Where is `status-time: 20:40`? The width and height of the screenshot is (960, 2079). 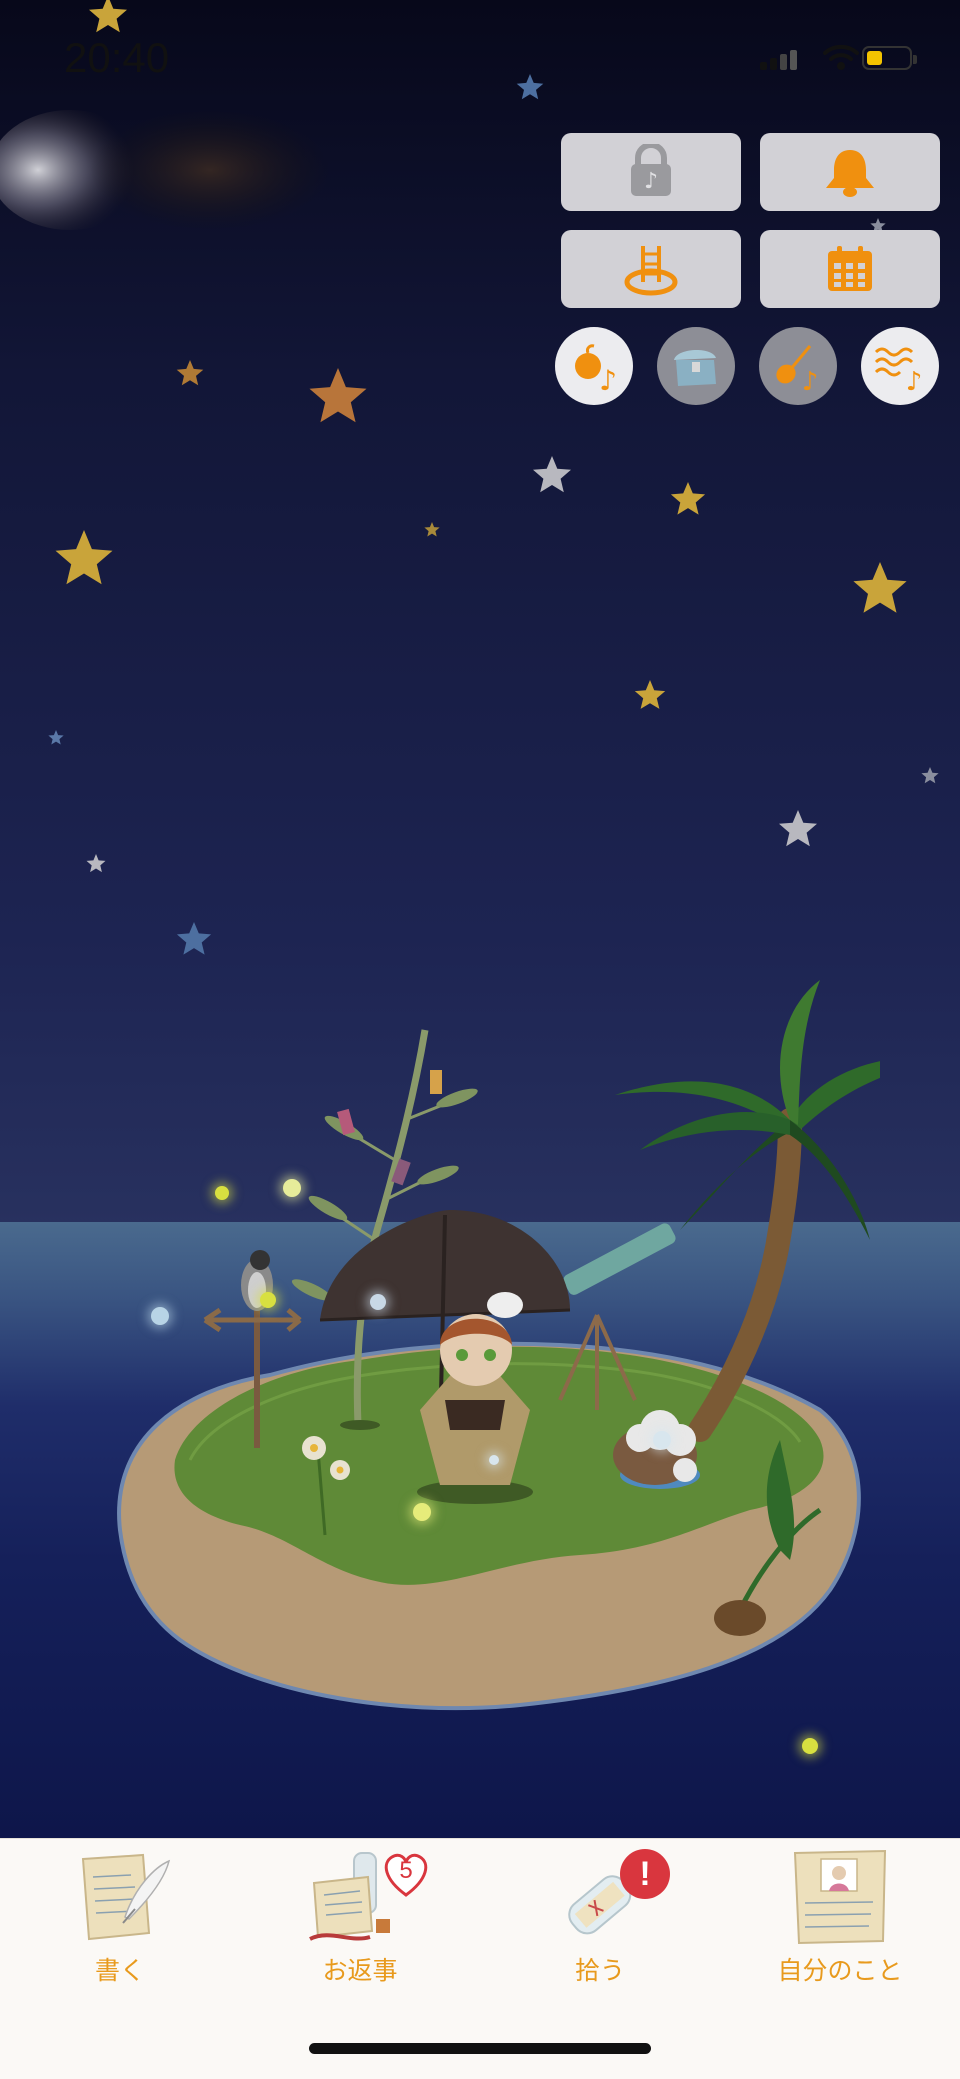 status-time: 20:40 is located at coordinates (117, 57).